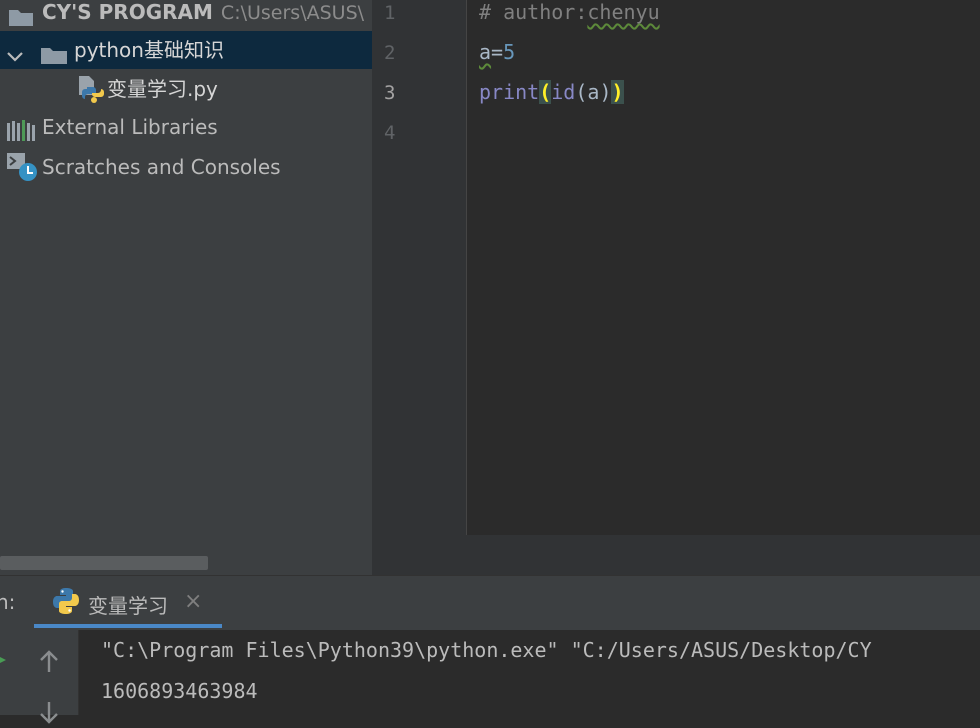  What do you see at coordinates (15, 51) in the screenshot?
I see `chevron-down-icon` at bounding box center [15, 51].